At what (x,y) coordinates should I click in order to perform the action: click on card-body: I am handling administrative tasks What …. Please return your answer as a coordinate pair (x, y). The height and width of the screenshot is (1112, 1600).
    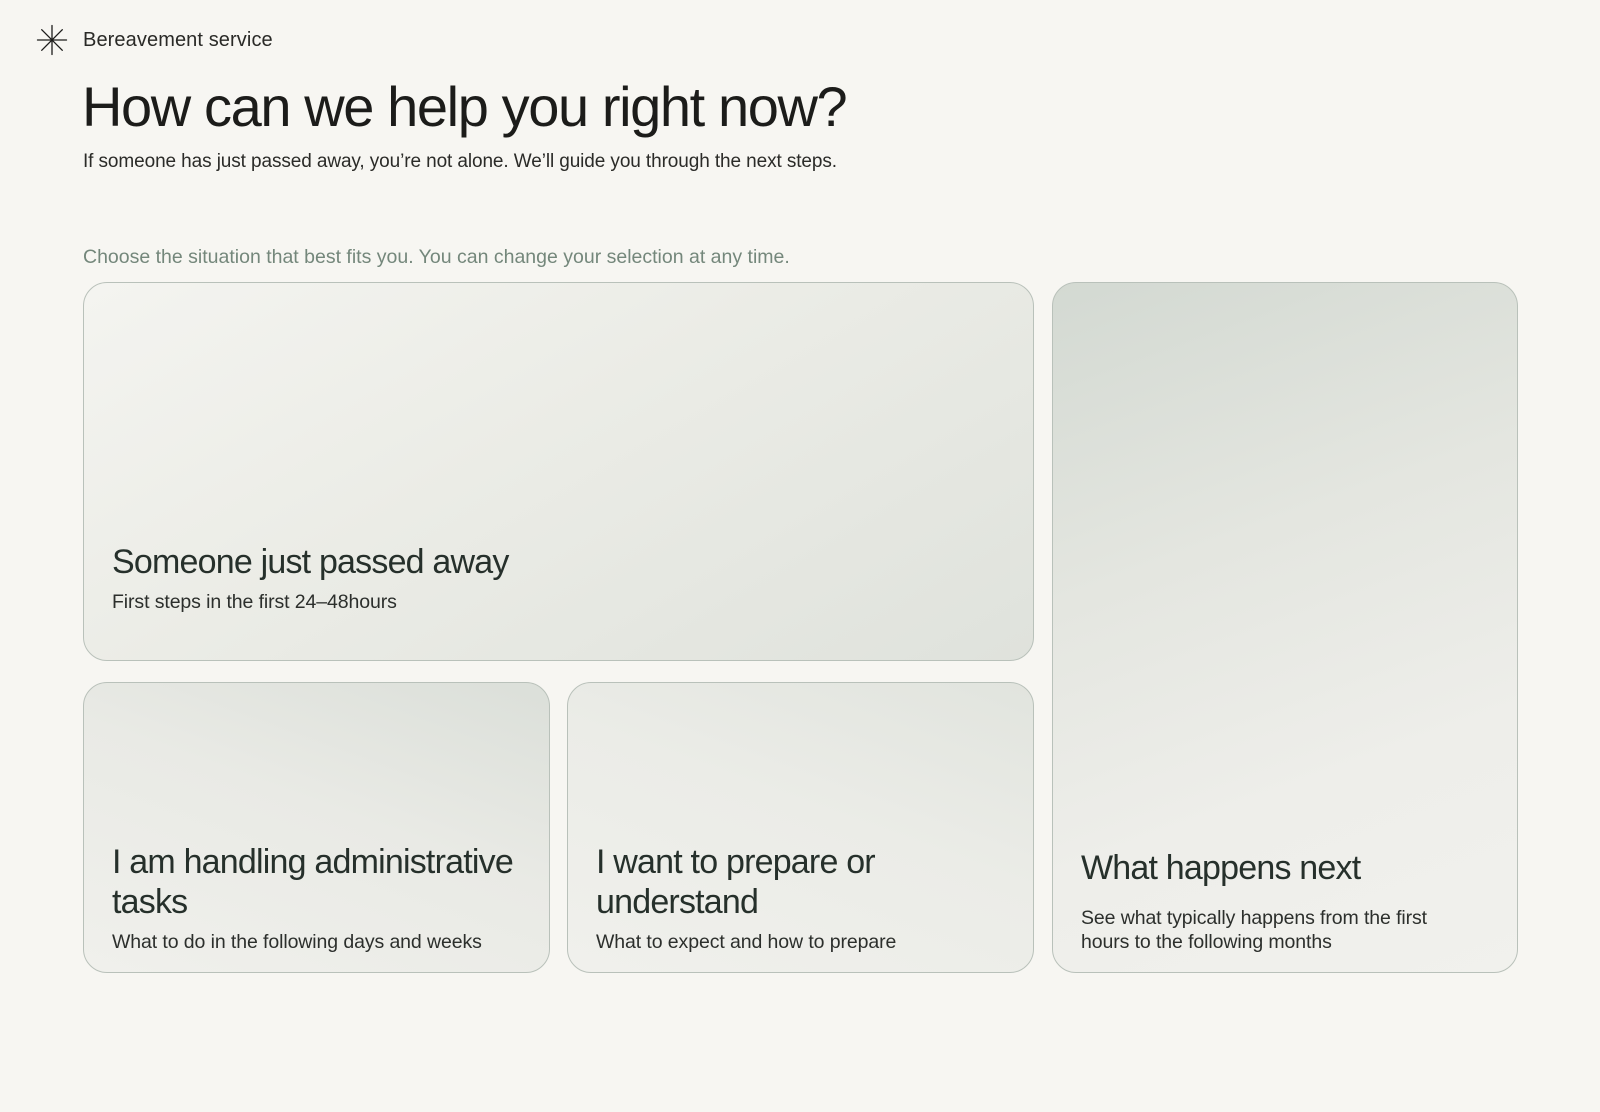
    Looking at the image, I should click on (316, 898).